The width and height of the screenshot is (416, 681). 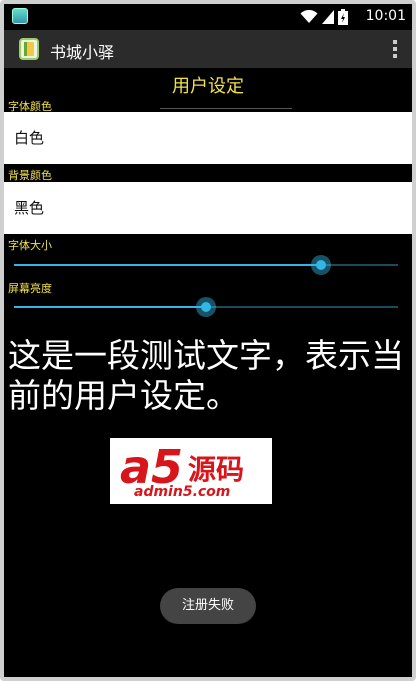 I want to click on font-size-slider, so click(x=206, y=265).